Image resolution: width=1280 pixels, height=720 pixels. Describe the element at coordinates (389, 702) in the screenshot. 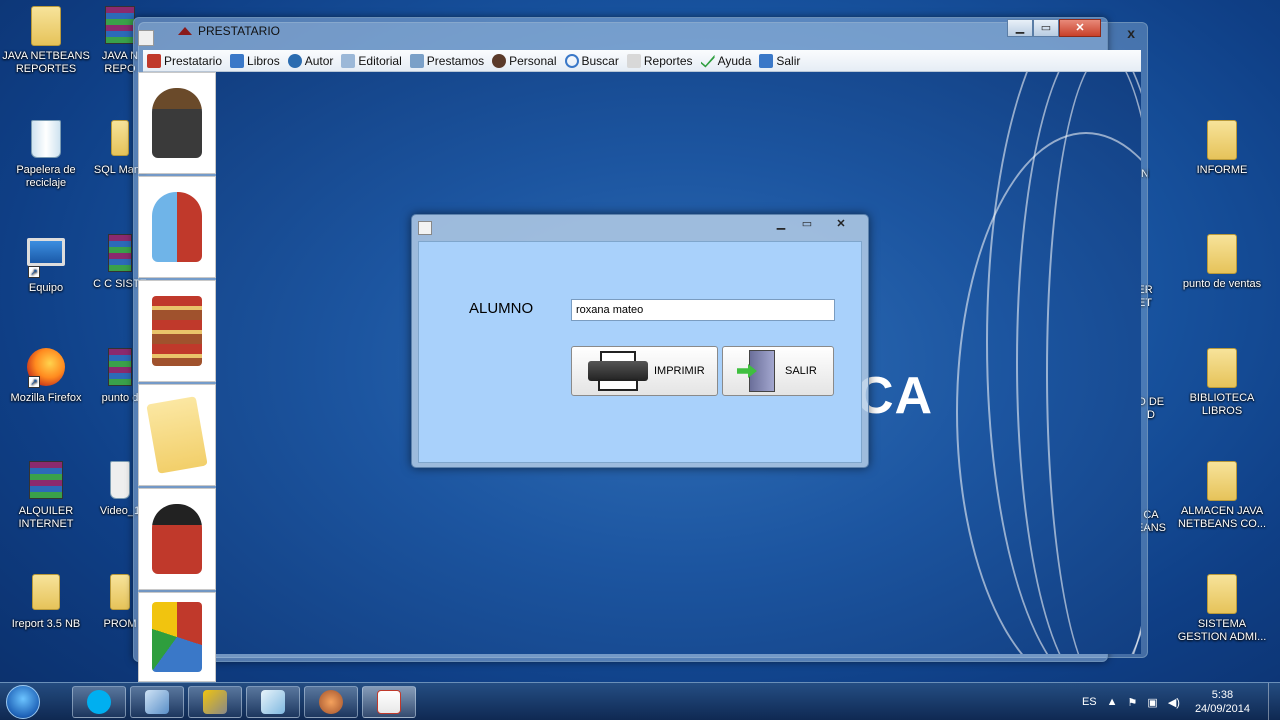

I see `taskbar-java` at that location.